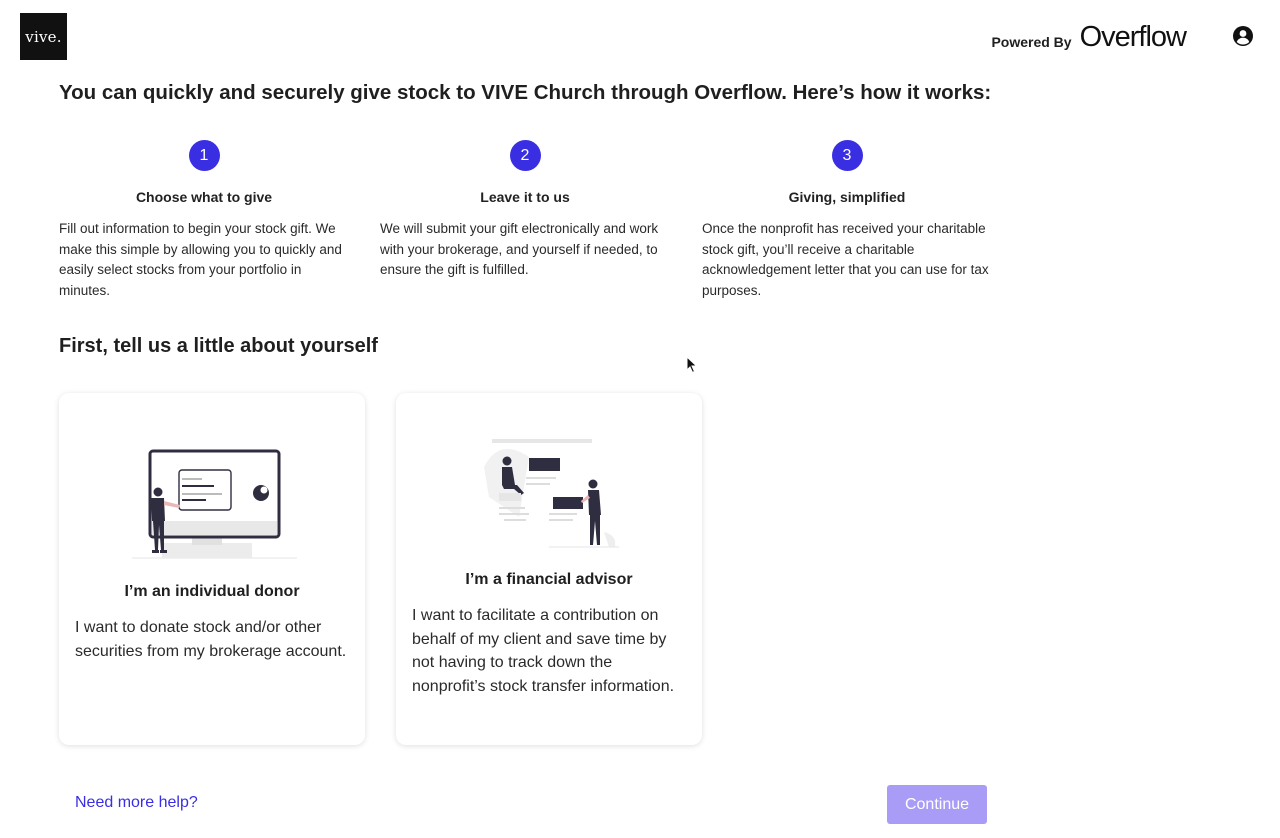 Image resolution: width=1280 pixels, height=838 pixels. What do you see at coordinates (937, 804) in the screenshot?
I see `continue-button: Continue` at bounding box center [937, 804].